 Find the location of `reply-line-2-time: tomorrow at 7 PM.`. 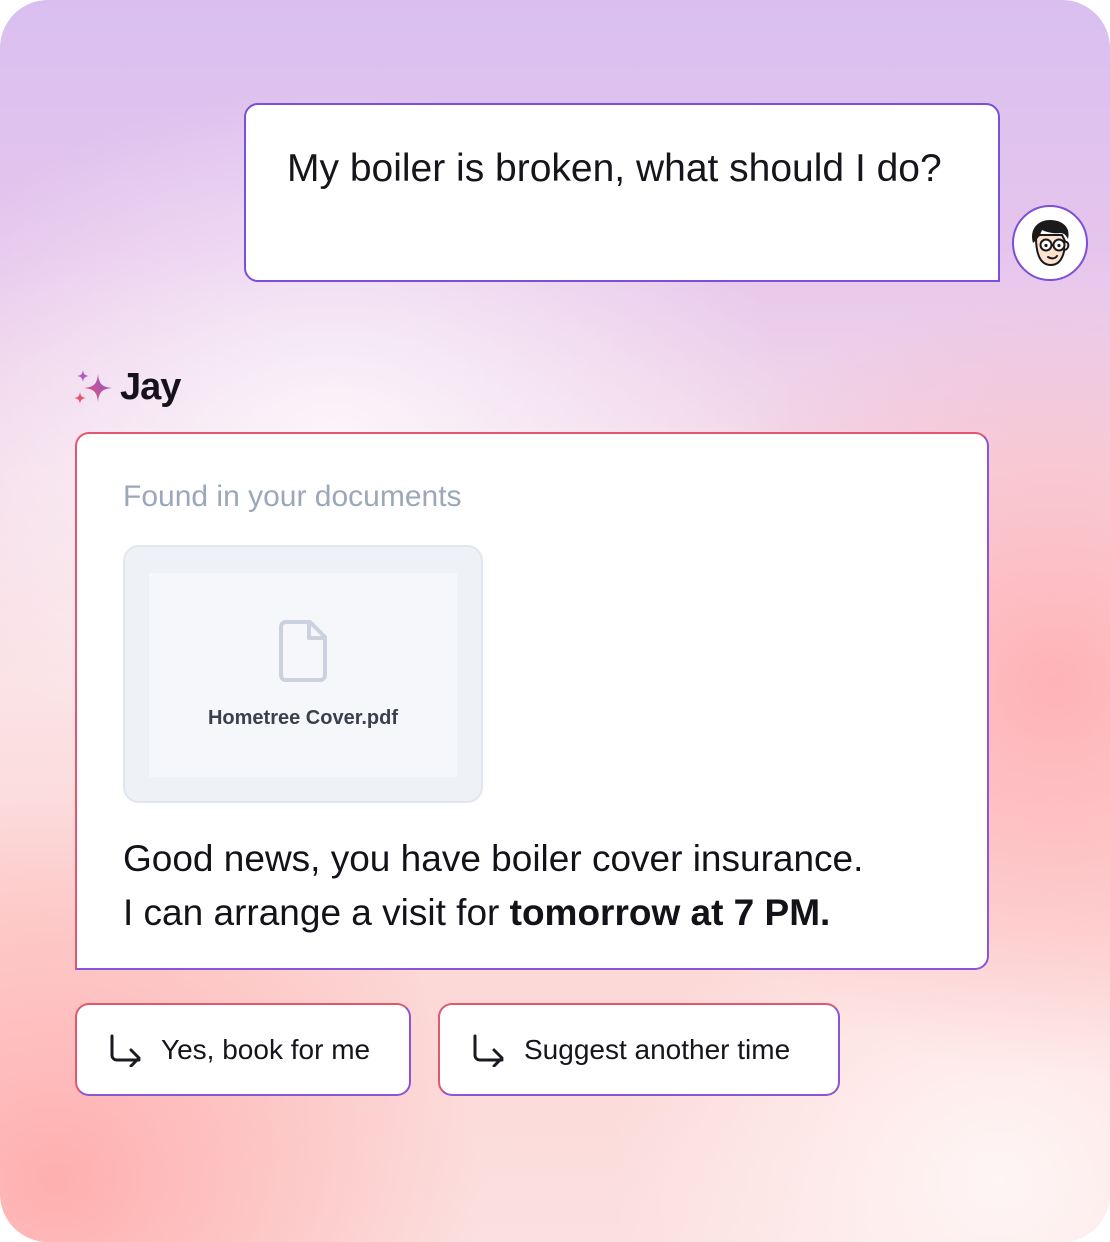

reply-line-2-time: tomorrow at 7 PM. is located at coordinates (670, 912).